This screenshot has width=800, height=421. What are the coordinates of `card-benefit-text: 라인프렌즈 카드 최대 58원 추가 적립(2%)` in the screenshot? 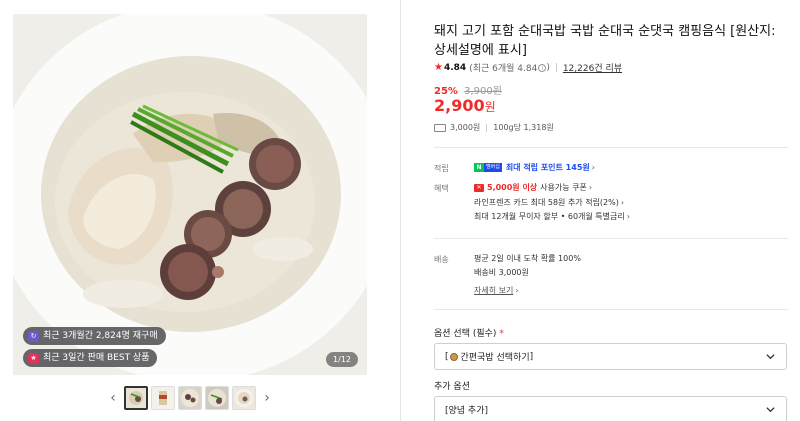 It's located at (546, 202).